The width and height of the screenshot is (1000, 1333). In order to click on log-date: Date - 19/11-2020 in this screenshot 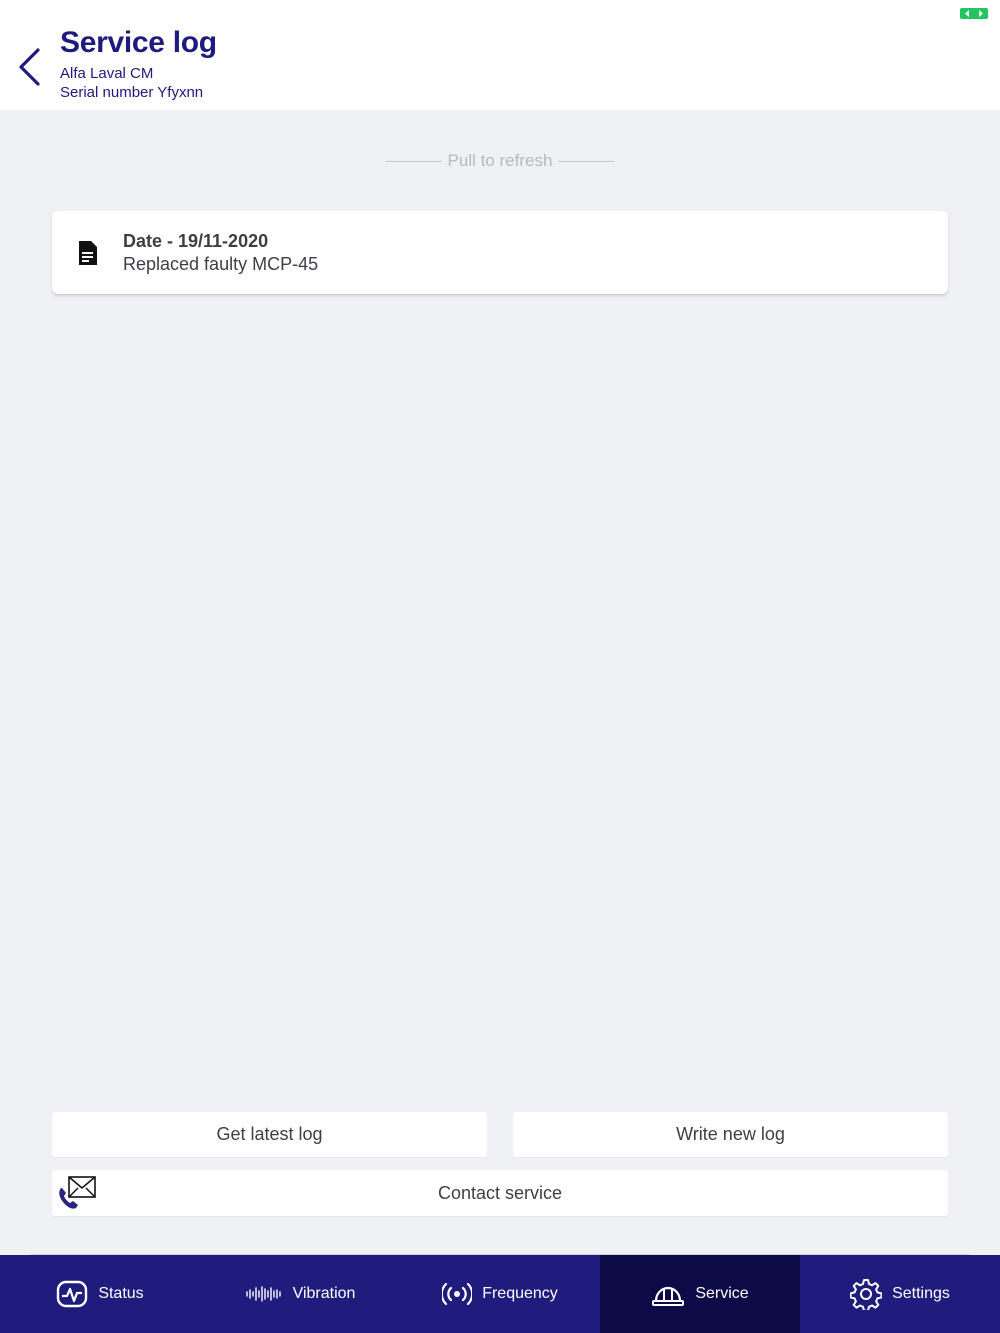, I will do `click(196, 241)`.